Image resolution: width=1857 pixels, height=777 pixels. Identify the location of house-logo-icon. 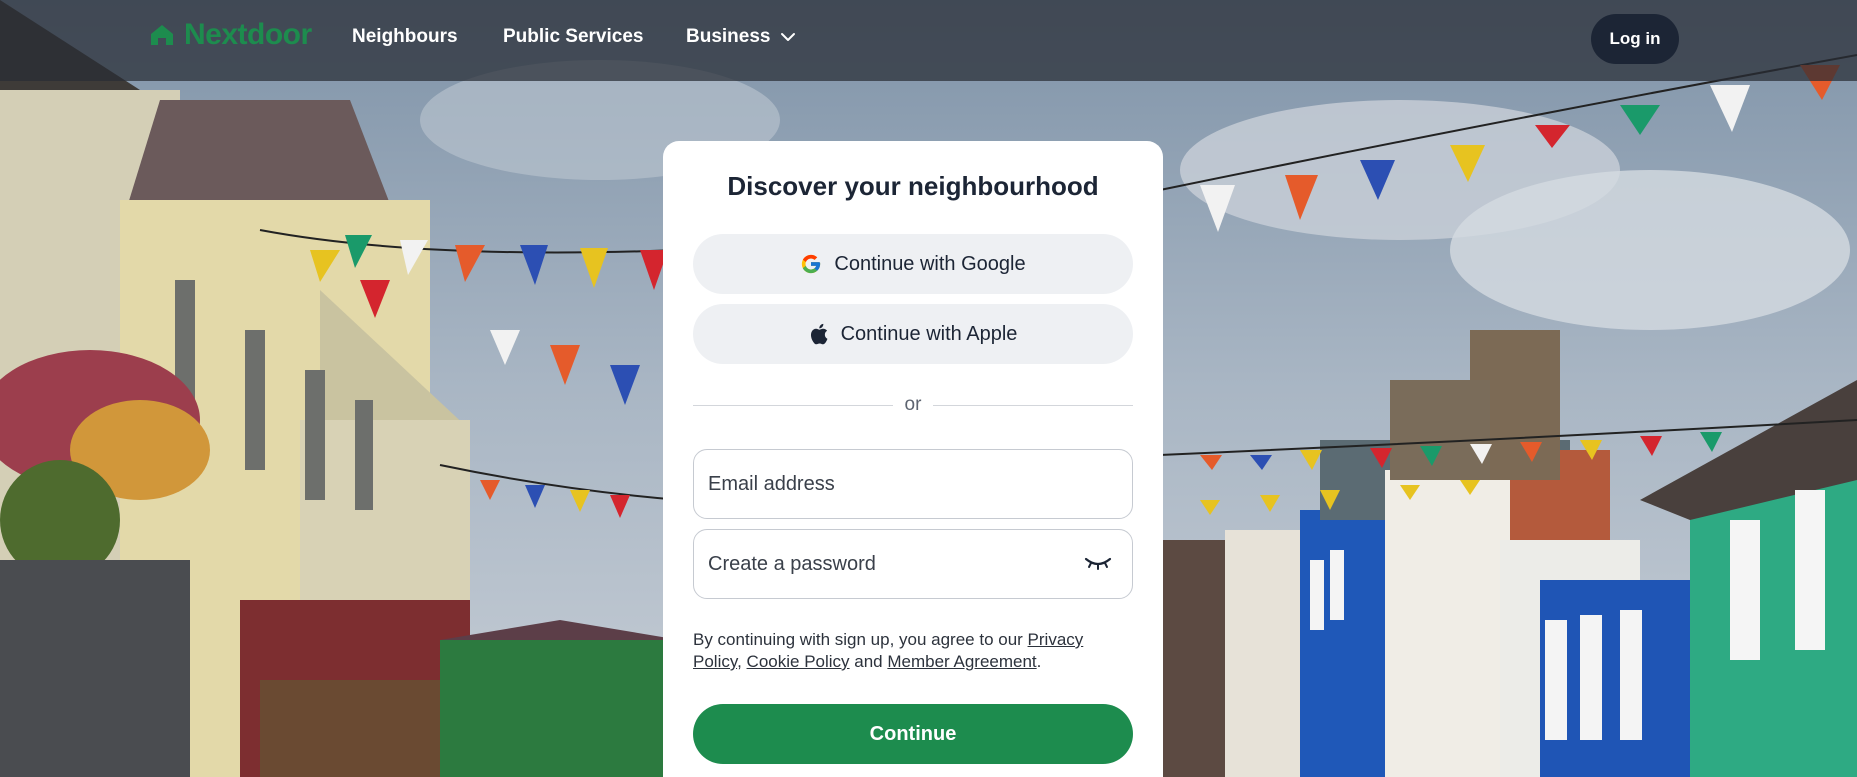
(162, 35).